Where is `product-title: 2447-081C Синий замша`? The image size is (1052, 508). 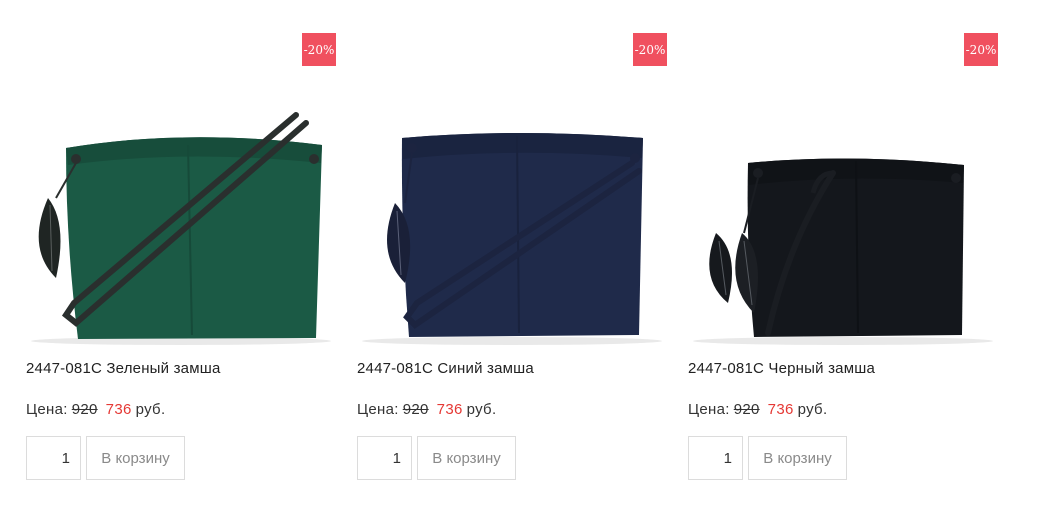 product-title: 2447-081C Синий замша is located at coordinates (445, 368).